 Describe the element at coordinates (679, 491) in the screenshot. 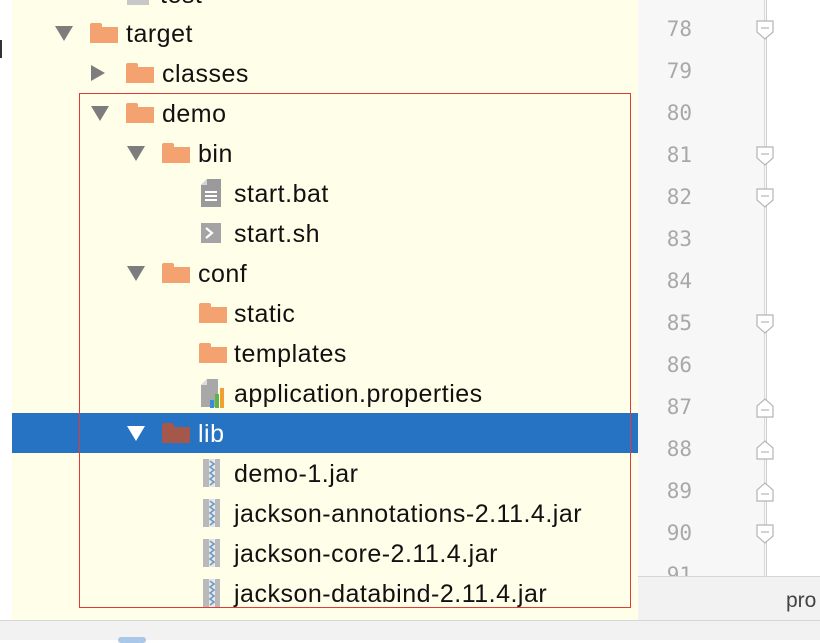

I see `line-number: 89` at that location.